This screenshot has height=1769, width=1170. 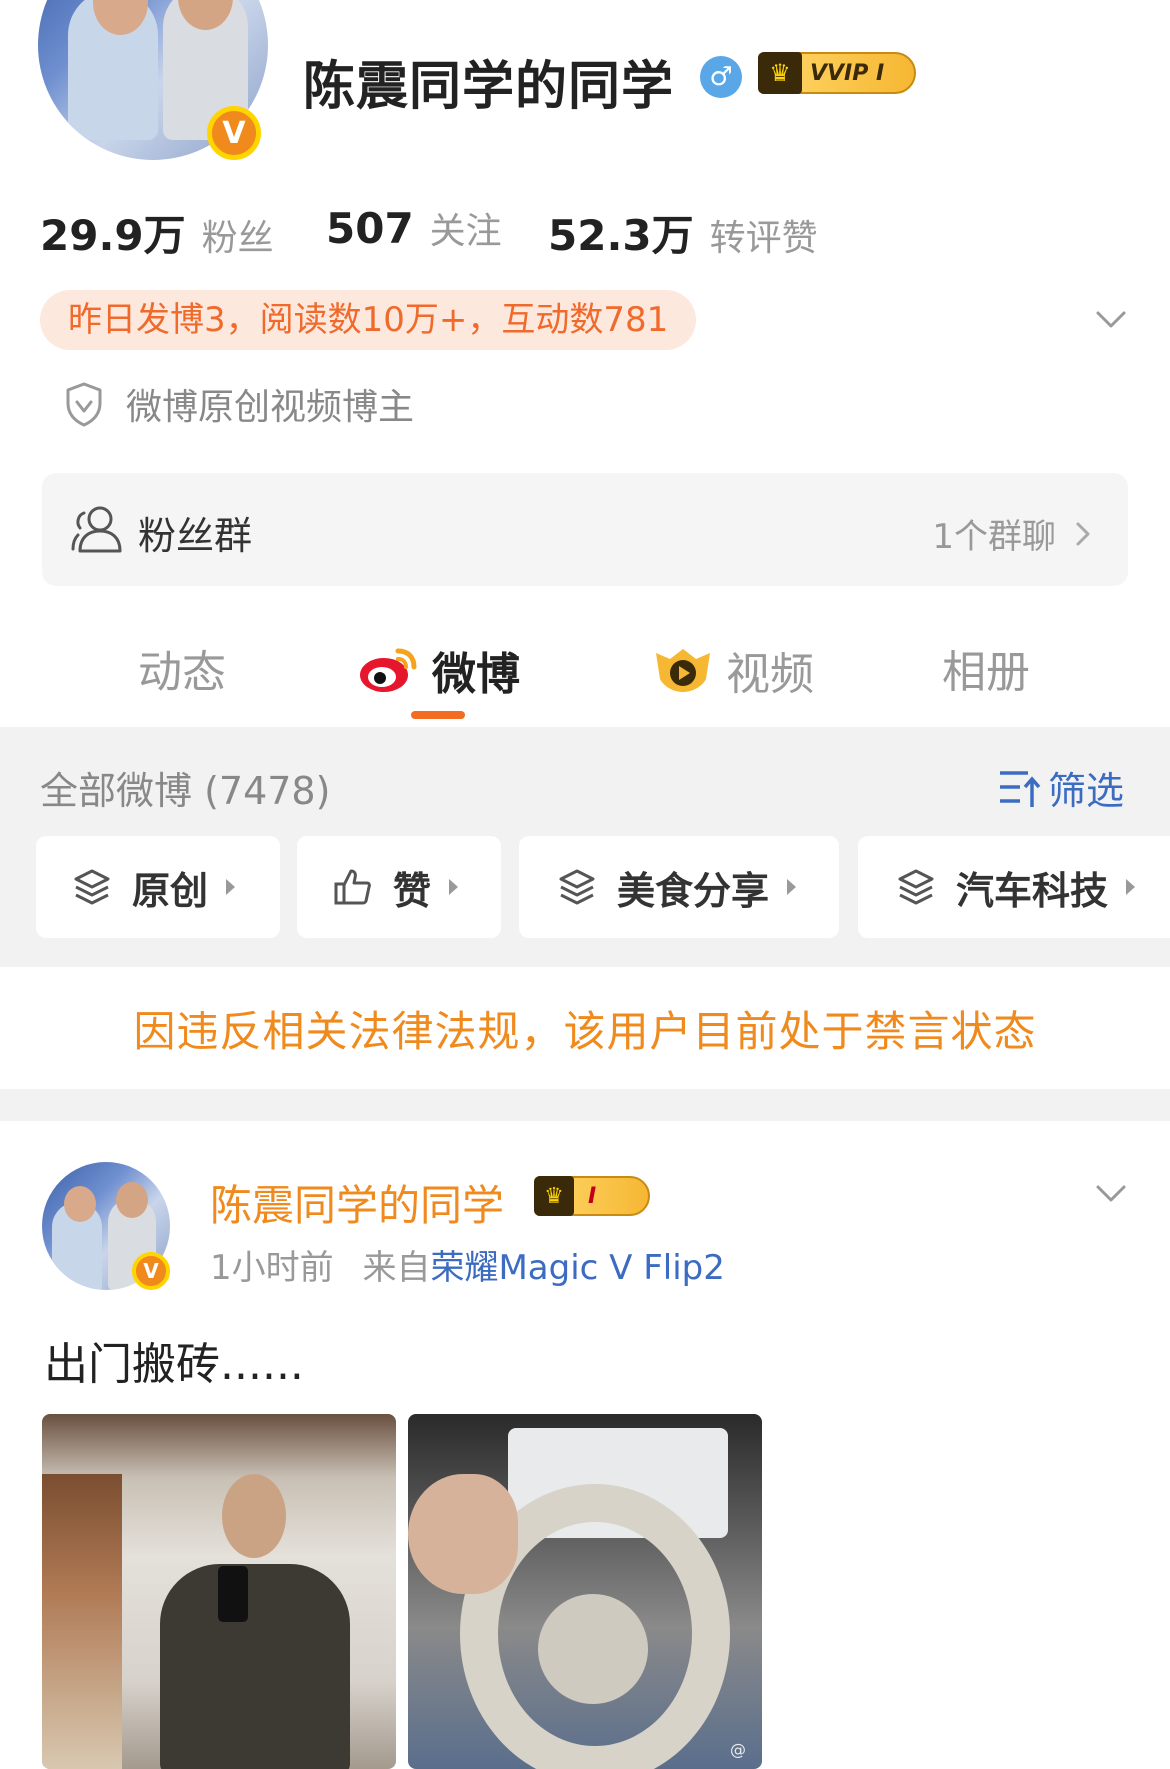 I want to click on thumbs-up-icon, so click(x=352, y=887).